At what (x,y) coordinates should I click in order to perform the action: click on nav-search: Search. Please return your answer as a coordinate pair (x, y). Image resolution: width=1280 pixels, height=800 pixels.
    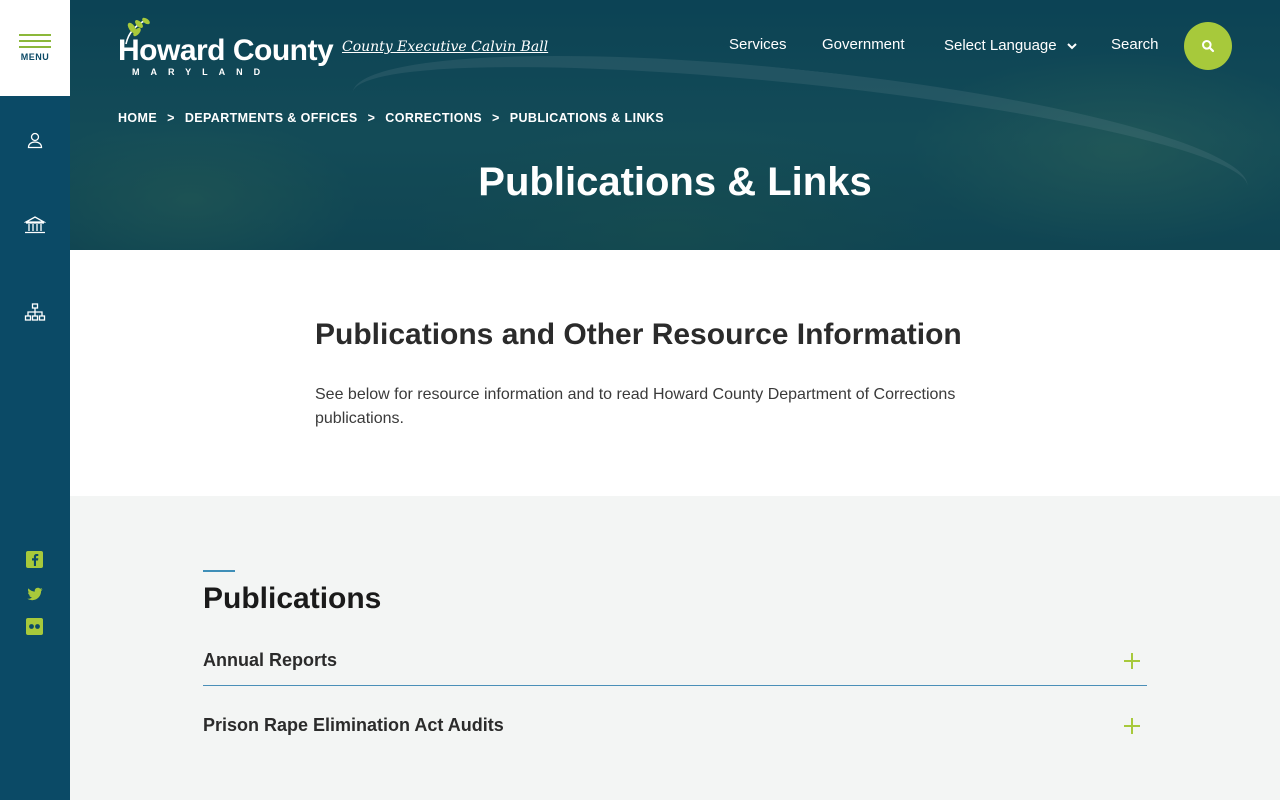
    Looking at the image, I should click on (1135, 44).